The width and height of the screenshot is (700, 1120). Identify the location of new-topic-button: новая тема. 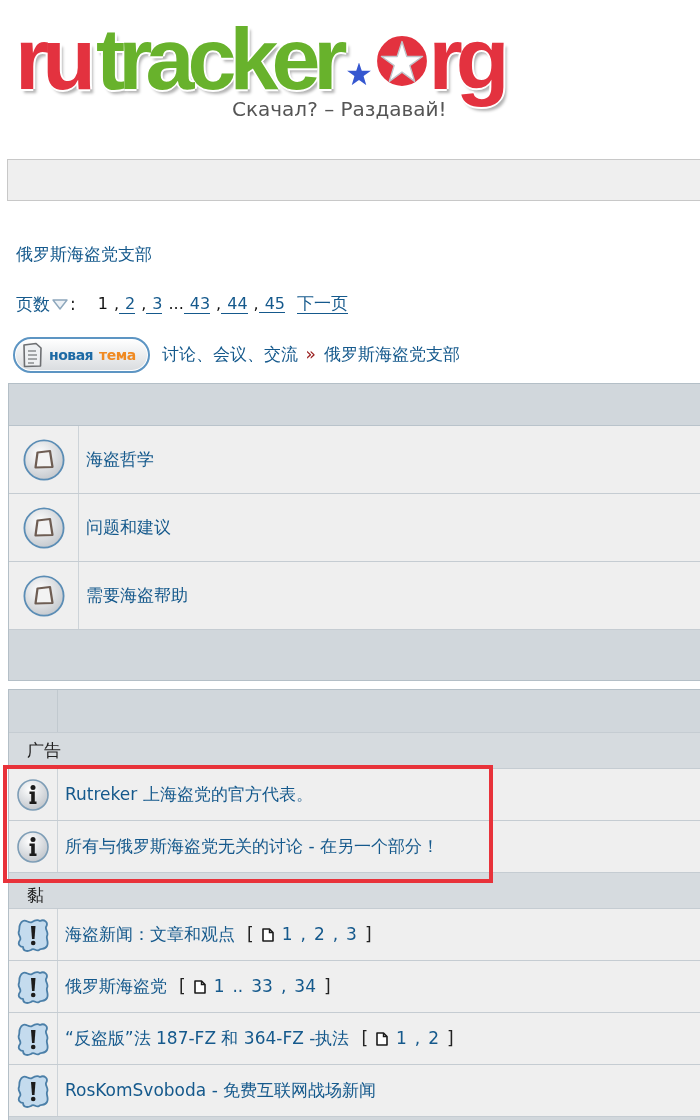
(81, 355).